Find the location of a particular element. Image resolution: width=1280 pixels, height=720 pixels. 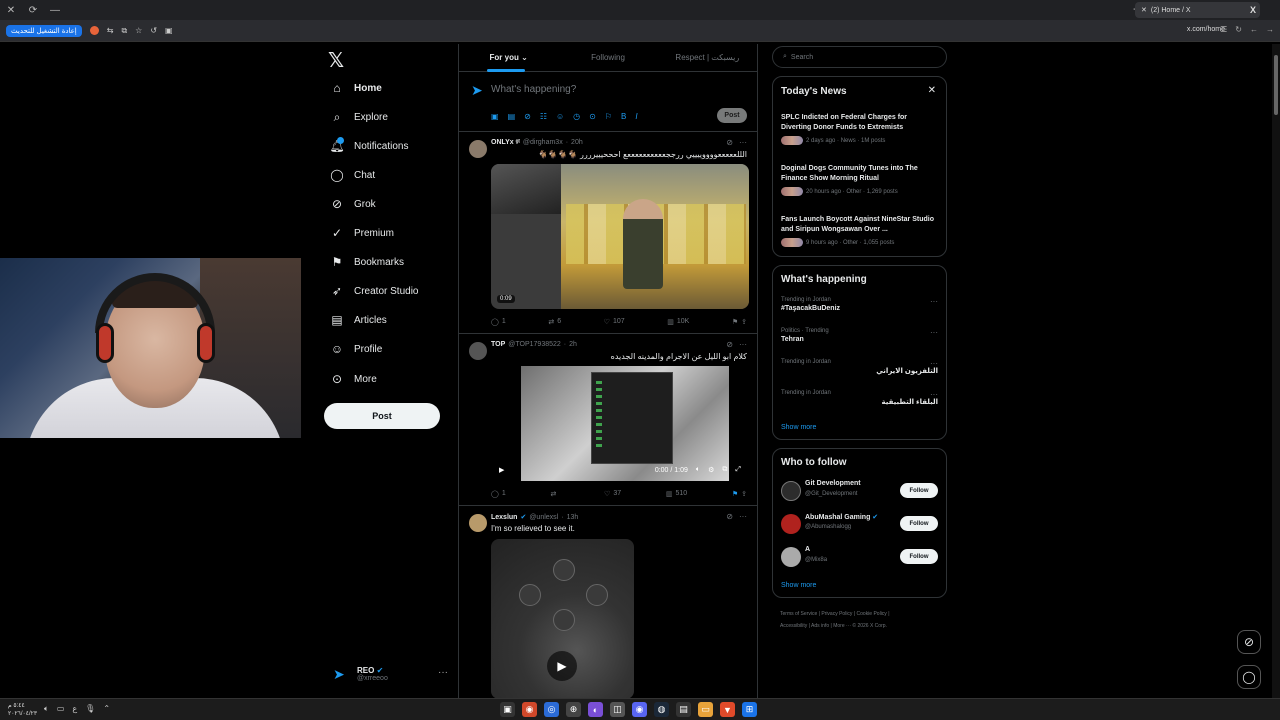

chrome-icon: ◎ is located at coordinates (551, 709).